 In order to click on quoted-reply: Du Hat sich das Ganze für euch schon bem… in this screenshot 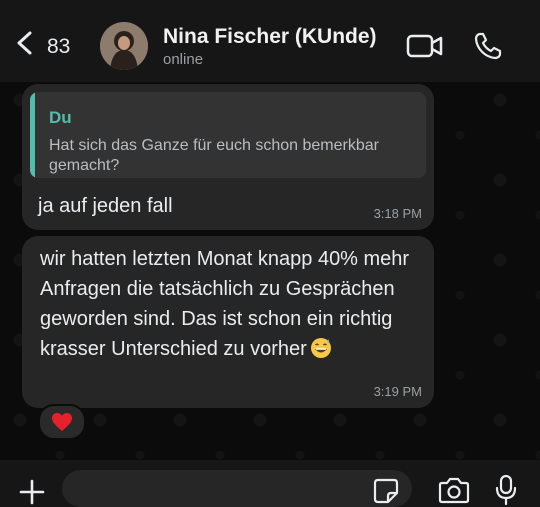, I will do `click(228, 135)`.